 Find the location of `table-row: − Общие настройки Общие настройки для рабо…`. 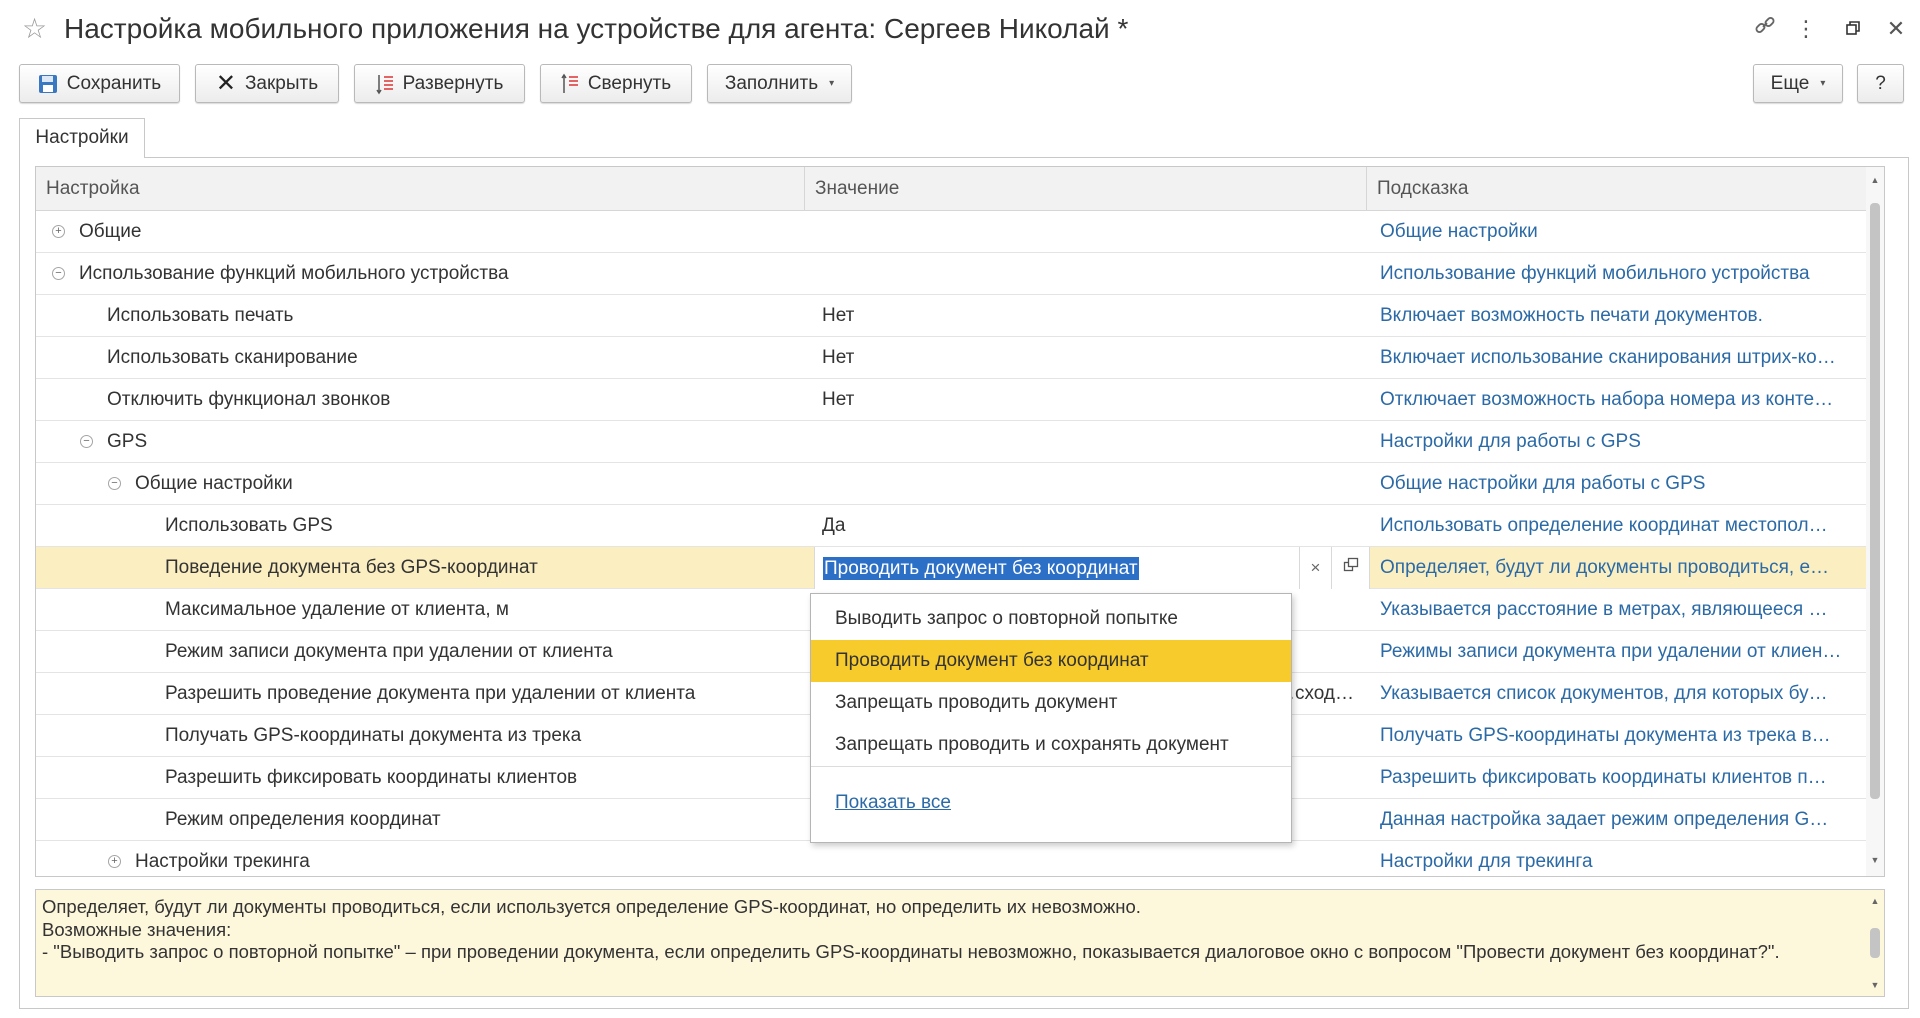

table-row: − Общие настройки Общие настройки для рабо… is located at coordinates (952, 484).